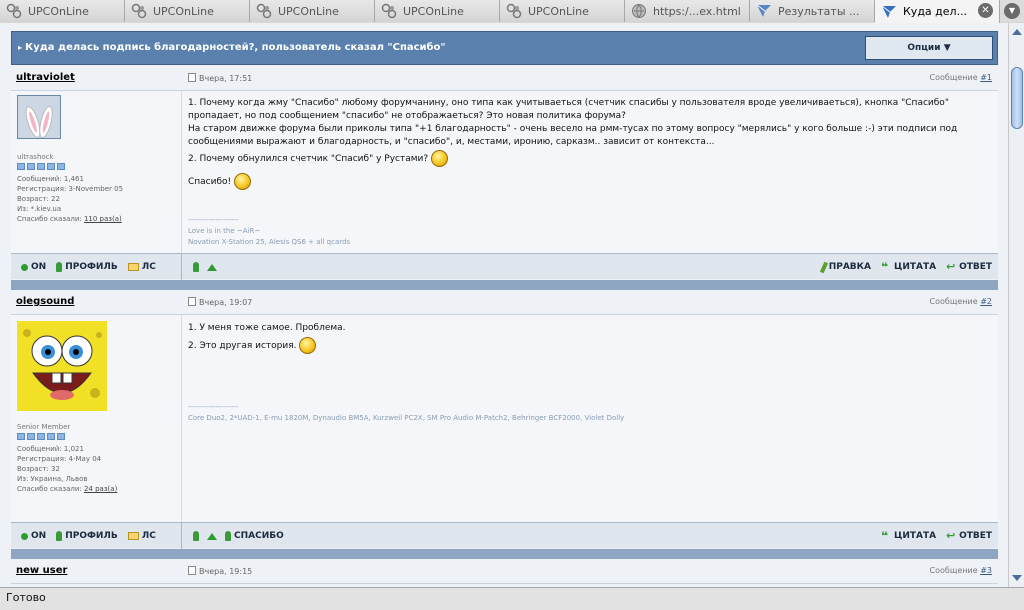 This screenshot has height=610, width=1024. I want to click on thanks-count-link: 24 раз(а), so click(100, 489).